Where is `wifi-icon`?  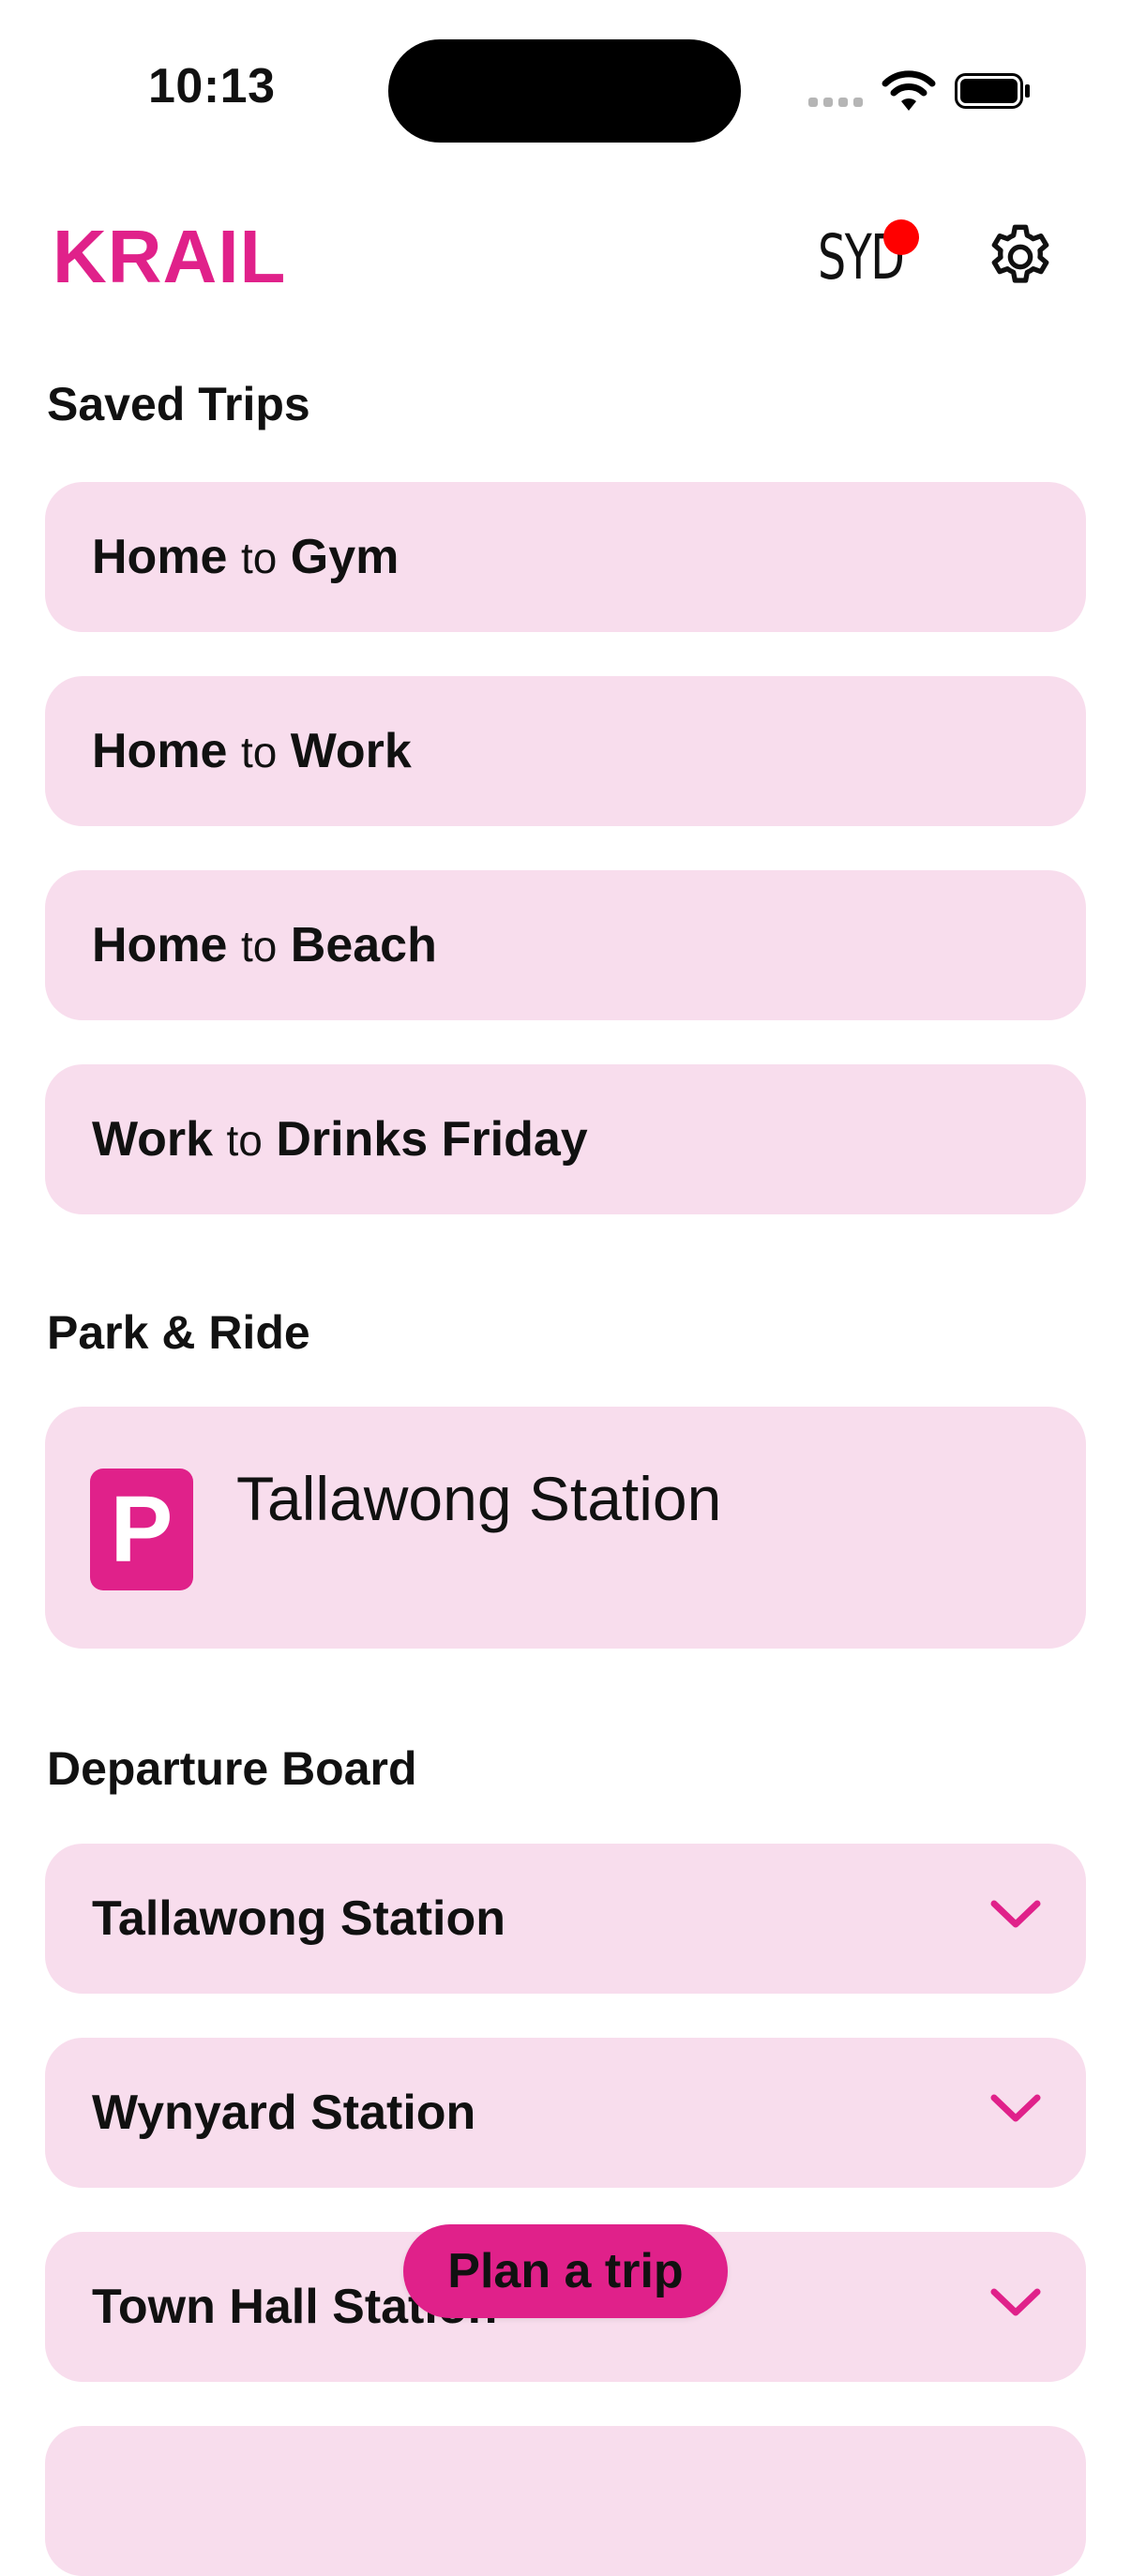 wifi-icon is located at coordinates (909, 90).